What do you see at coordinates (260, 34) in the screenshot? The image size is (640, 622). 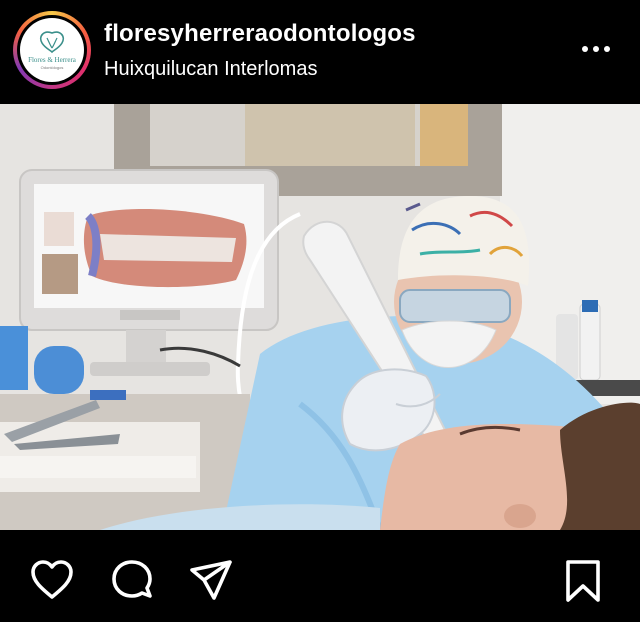 I see `username-link: floresyherreraodontologos` at bounding box center [260, 34].